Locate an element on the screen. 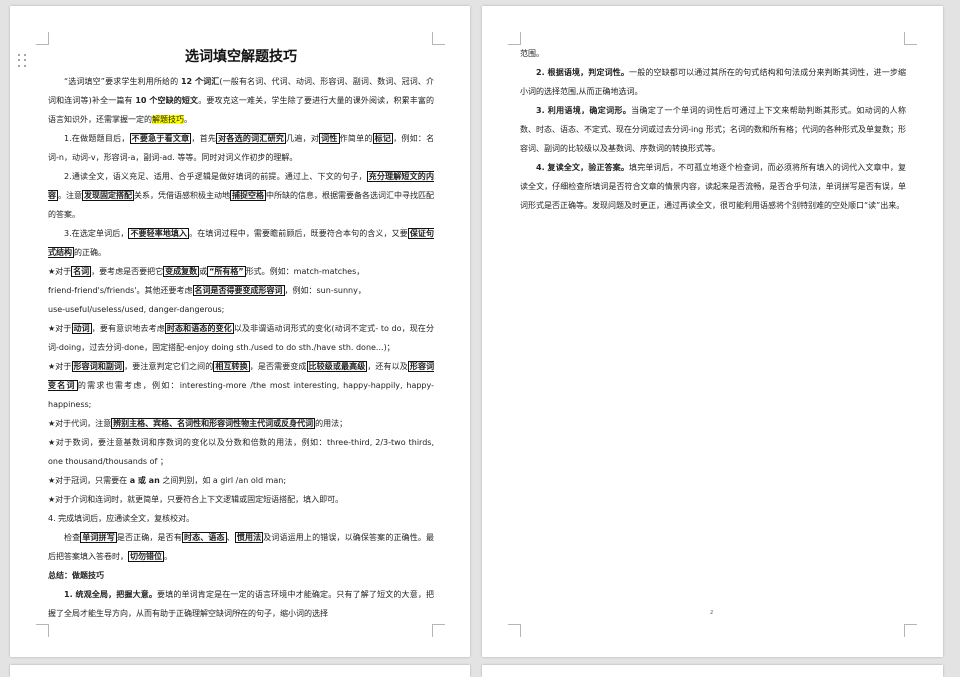 This screenshot has width=960, height=677. text-run: 。注意 is located at coordinates (70, 195).